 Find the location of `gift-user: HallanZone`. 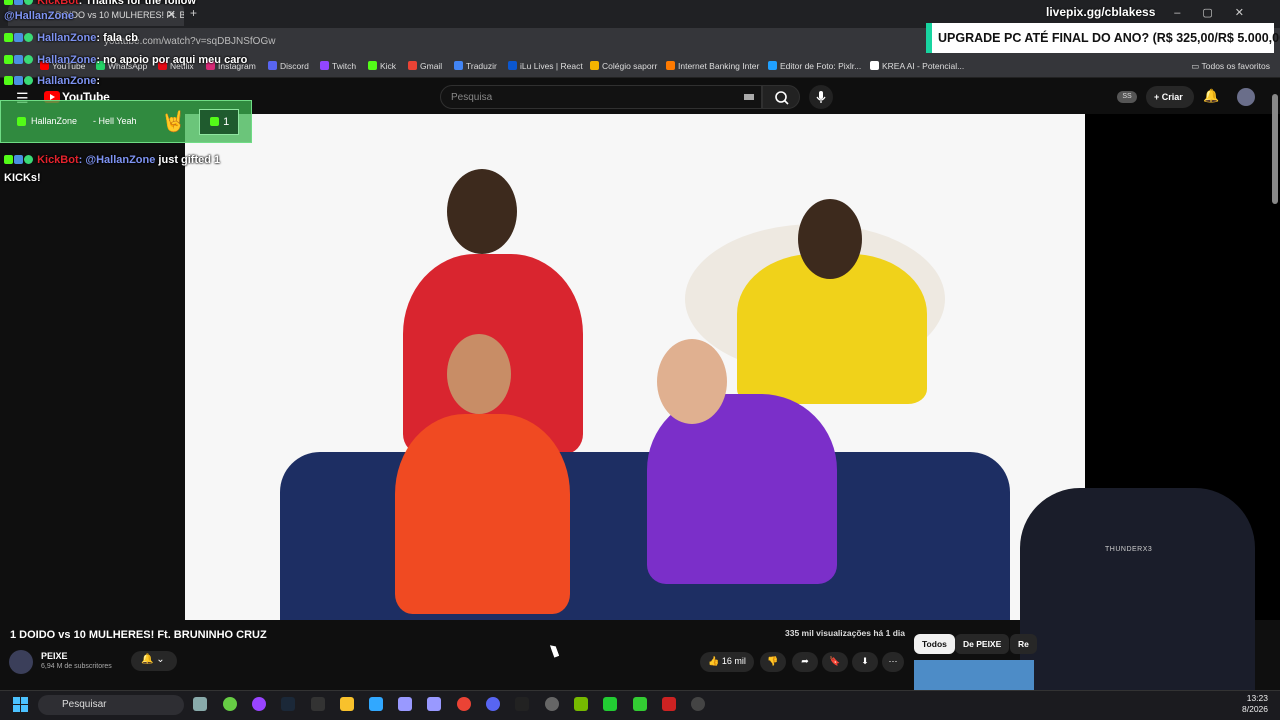

gift-user: HallanZone is located at coordinates (54, 121).